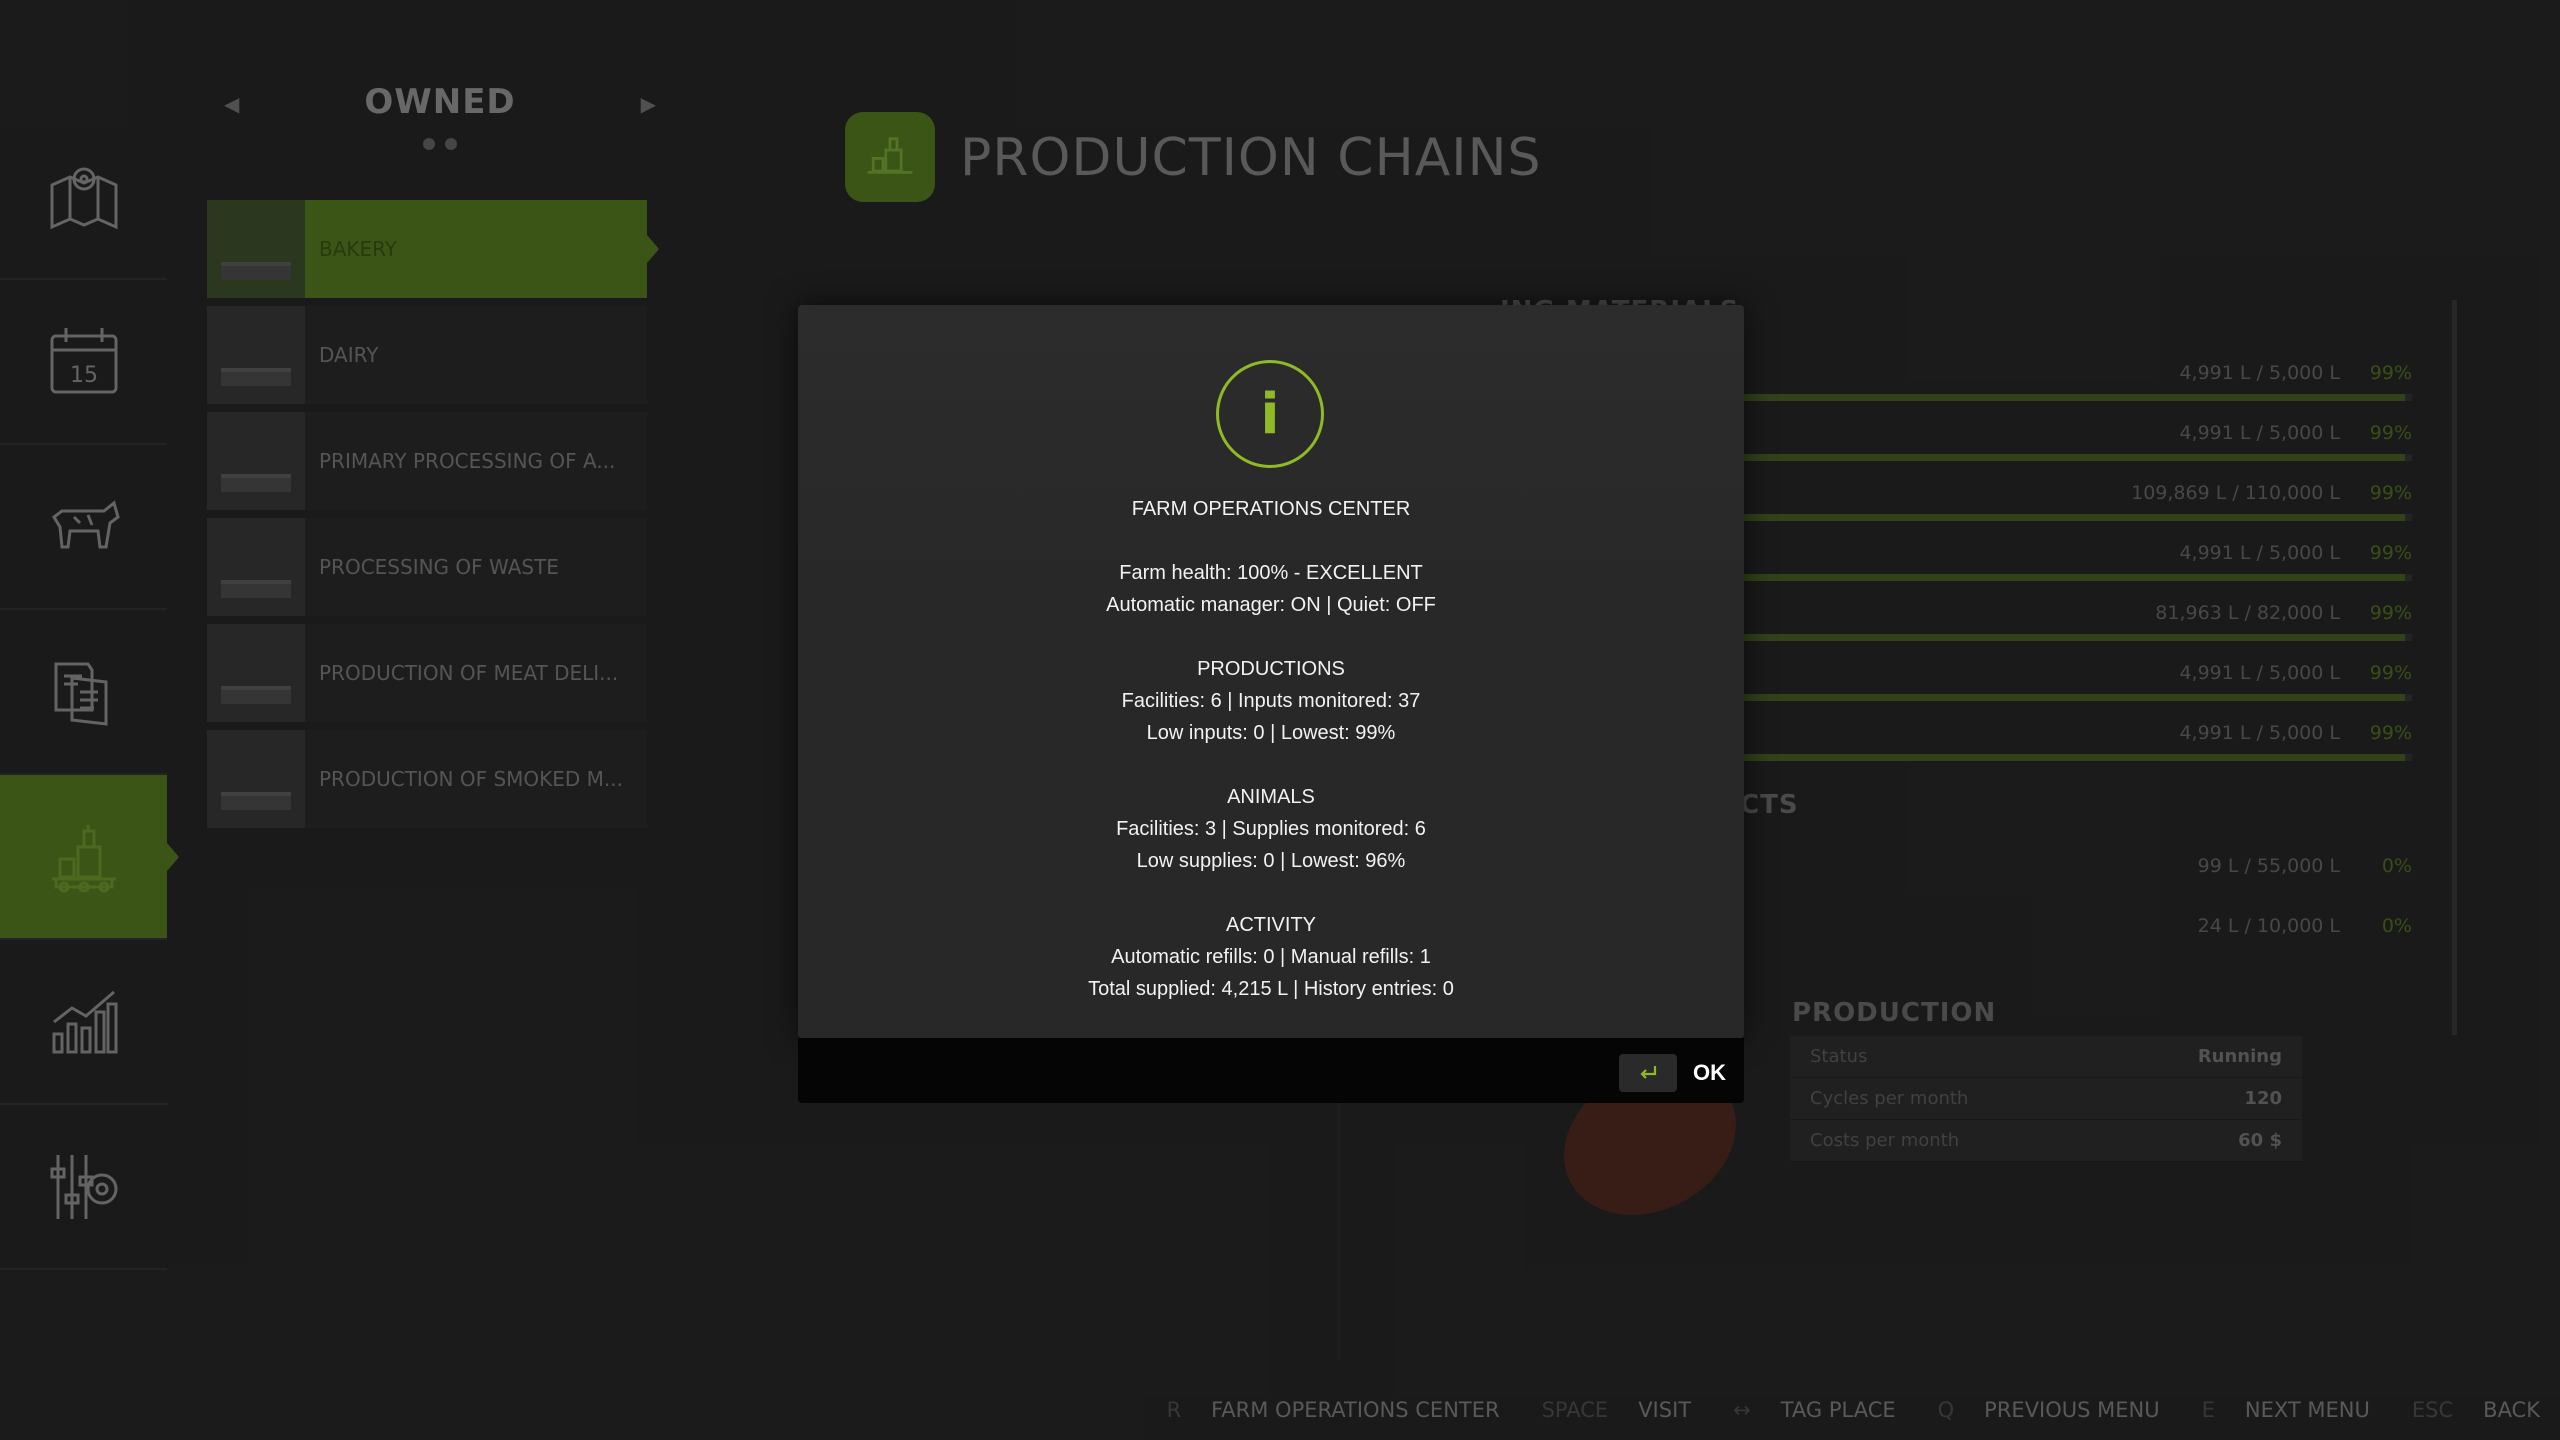 This screenshot has width=2560, height=1440. Describe the element at coordinates (1270, 925) in the screenshot. I see `activity-heading: ACTIVITY` at that location.